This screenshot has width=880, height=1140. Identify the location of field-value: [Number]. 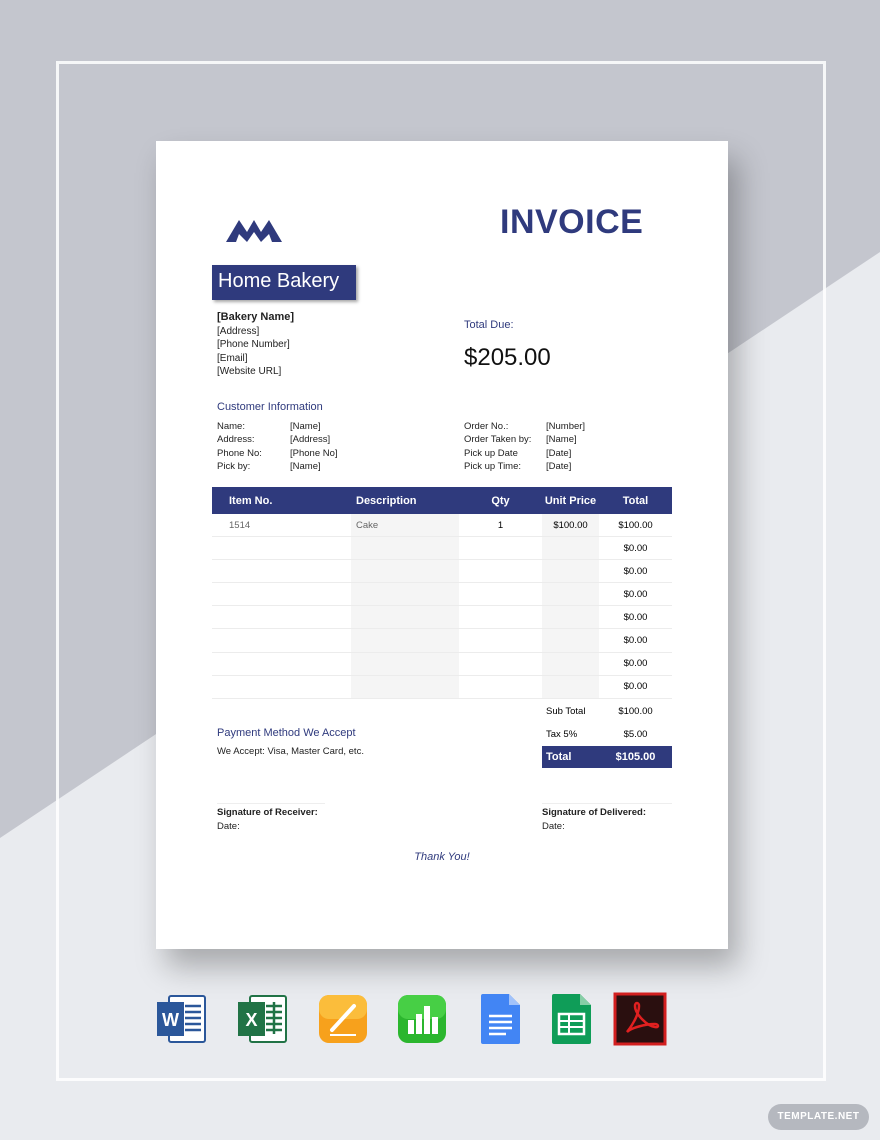
(566, 426).